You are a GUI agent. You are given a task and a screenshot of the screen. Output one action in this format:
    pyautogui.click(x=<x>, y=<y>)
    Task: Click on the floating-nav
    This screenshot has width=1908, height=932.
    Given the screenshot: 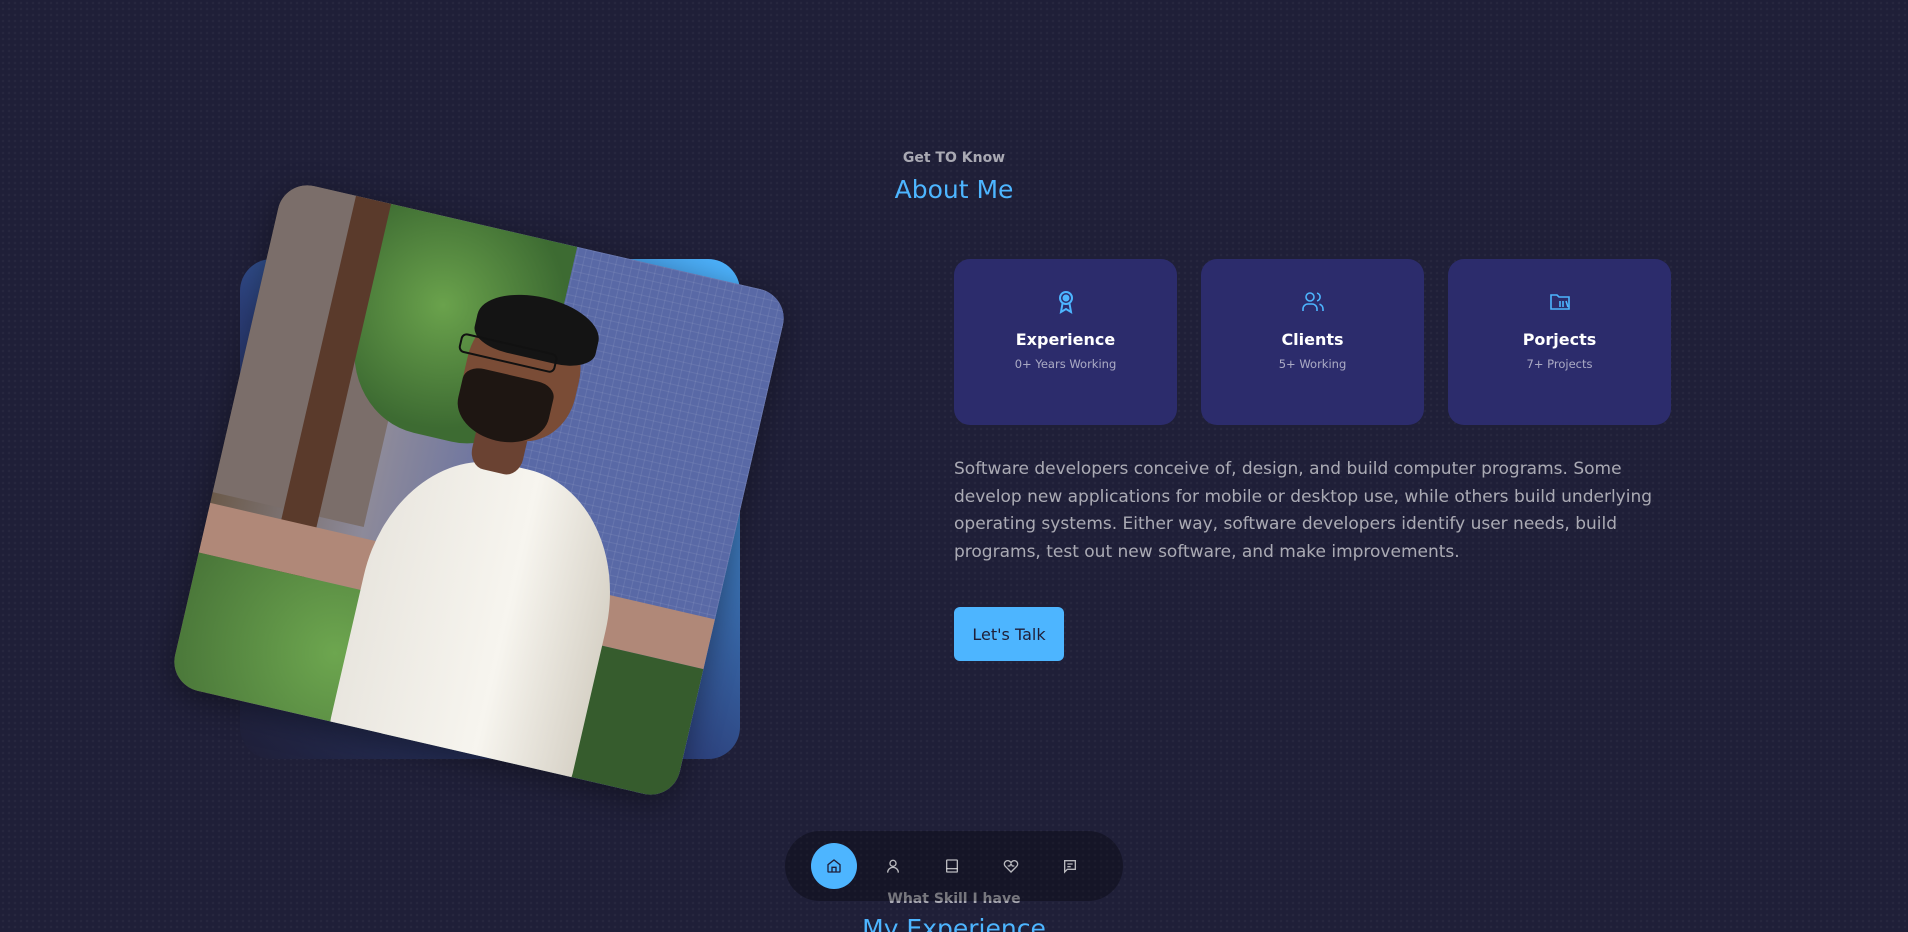 What is the action you would take?
    pyautogui.click(x=954, y=866)
    